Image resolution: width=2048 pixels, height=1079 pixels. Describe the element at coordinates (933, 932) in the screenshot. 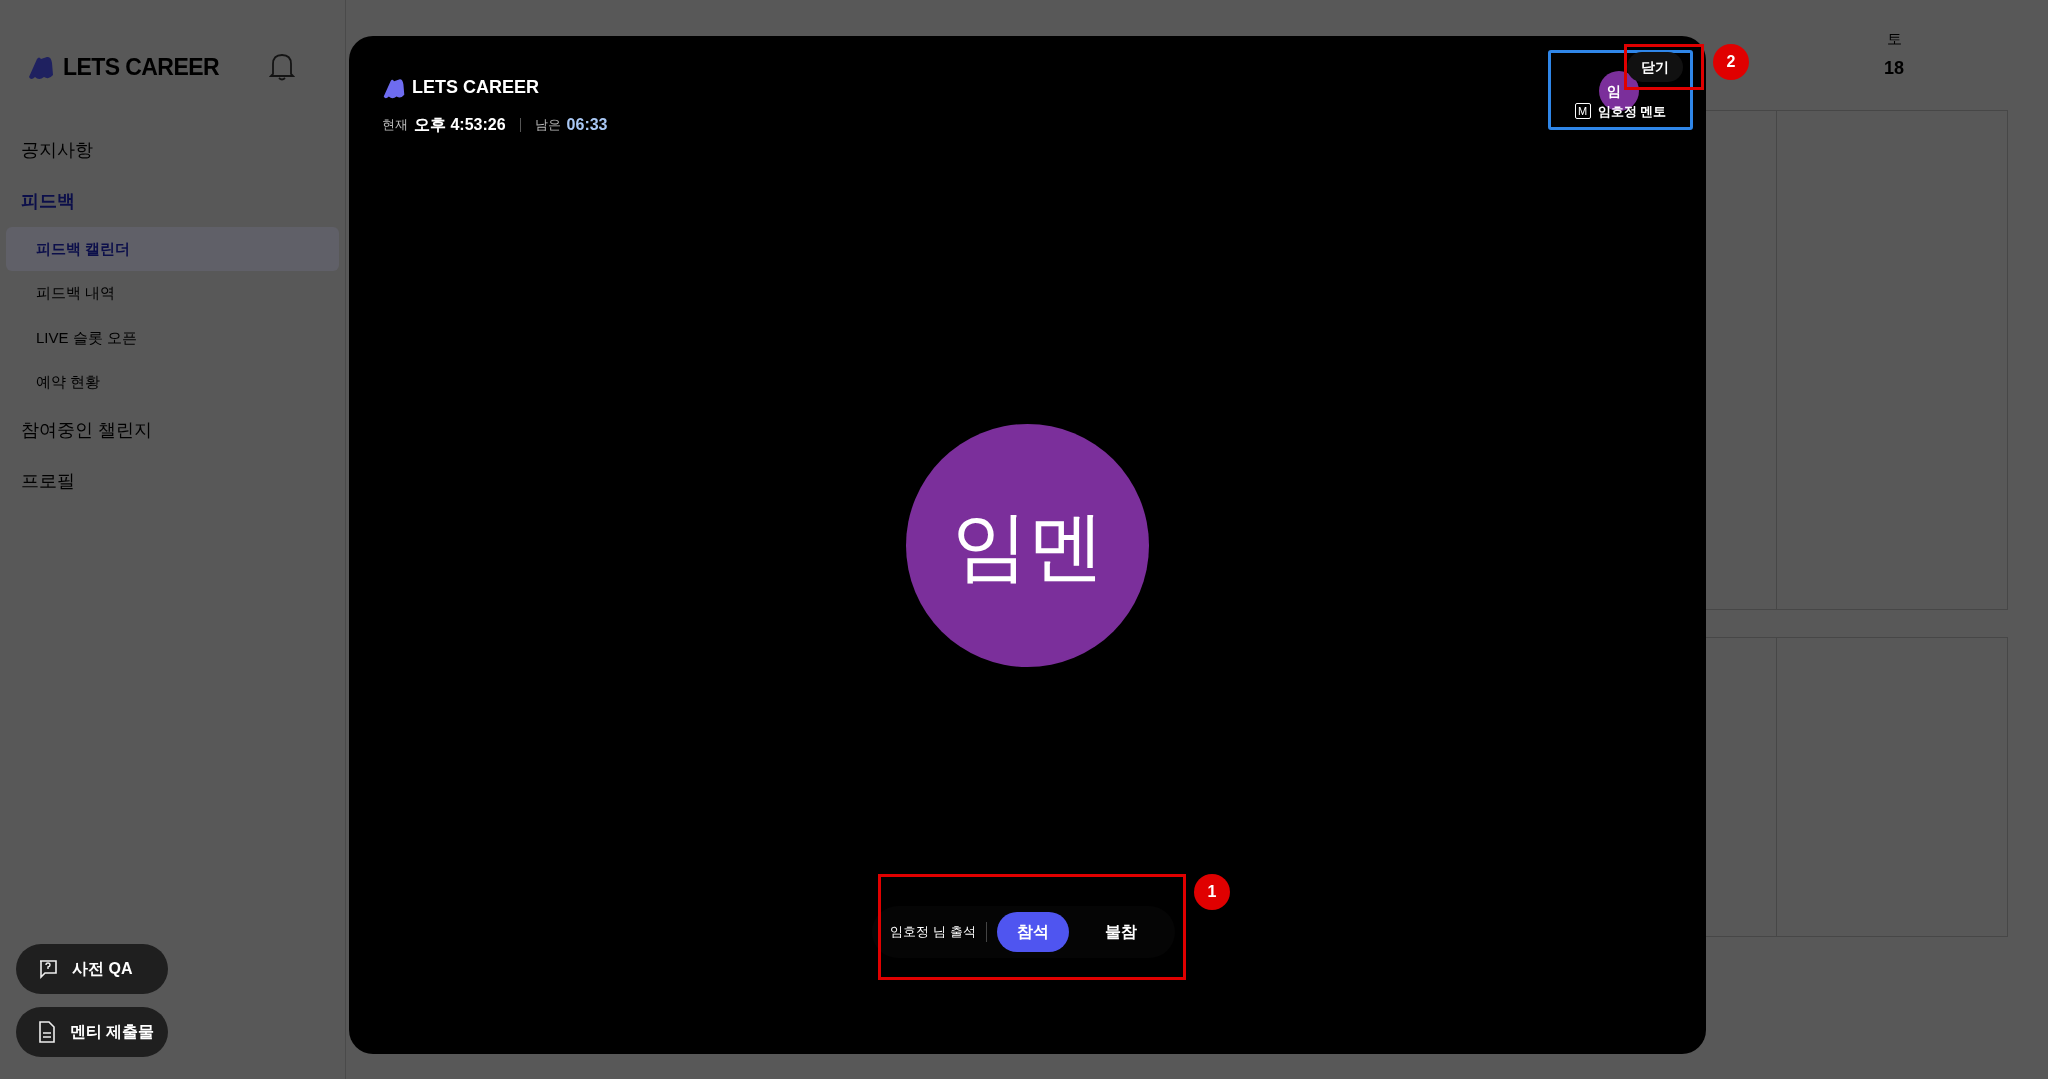

I see `attendance-label: 임호정 님 출석` at that location.